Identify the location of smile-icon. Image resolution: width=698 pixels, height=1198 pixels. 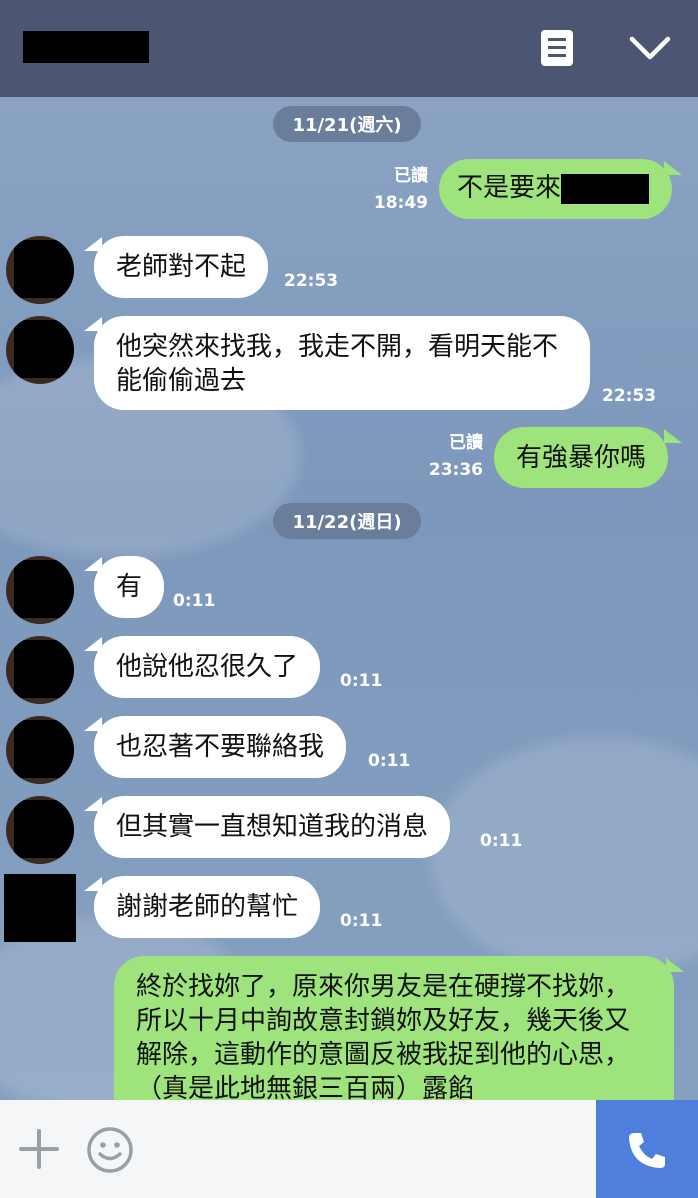
(110, 1150).